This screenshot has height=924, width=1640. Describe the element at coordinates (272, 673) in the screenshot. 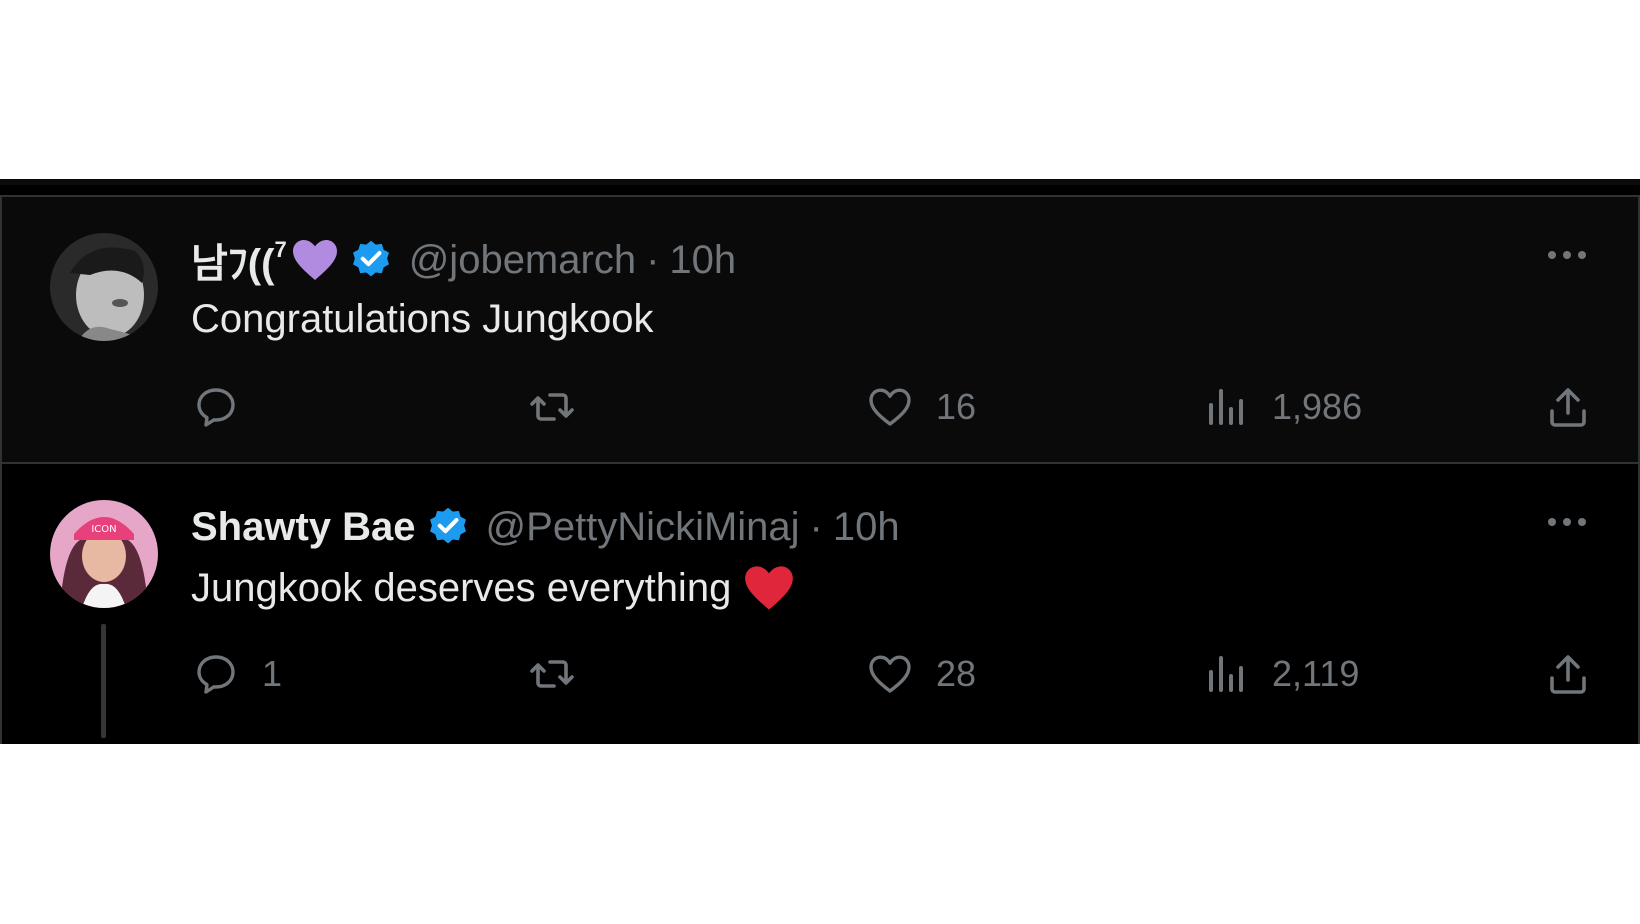

I see `reply-count: 1` at that location.